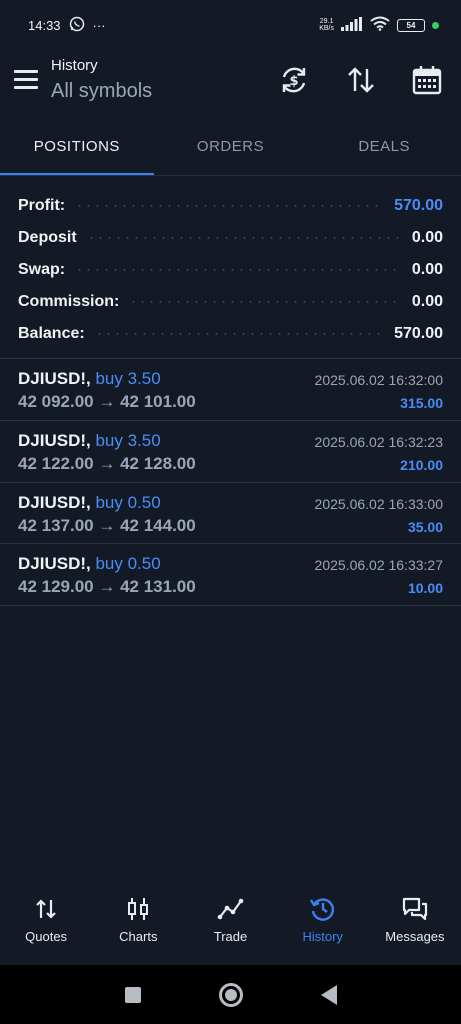 Image resolution: width=461 pixels, height=1024 pixels. I want to click on nav-trade: Trade, so click(230, 930).